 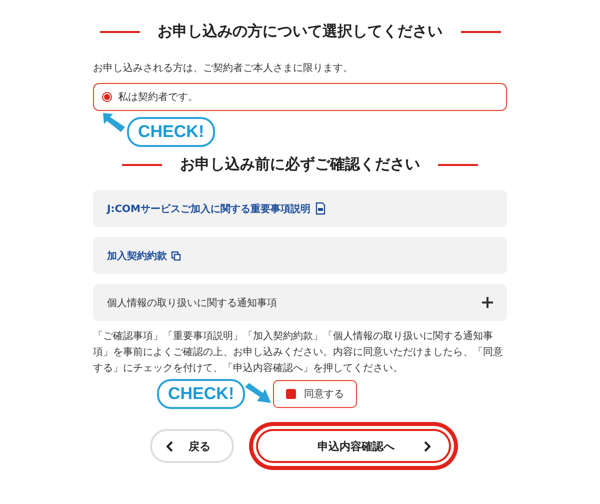 I want to click on document-link: J:COMサービスご加入に関する重要事項説明, so click(x=216, y=209).